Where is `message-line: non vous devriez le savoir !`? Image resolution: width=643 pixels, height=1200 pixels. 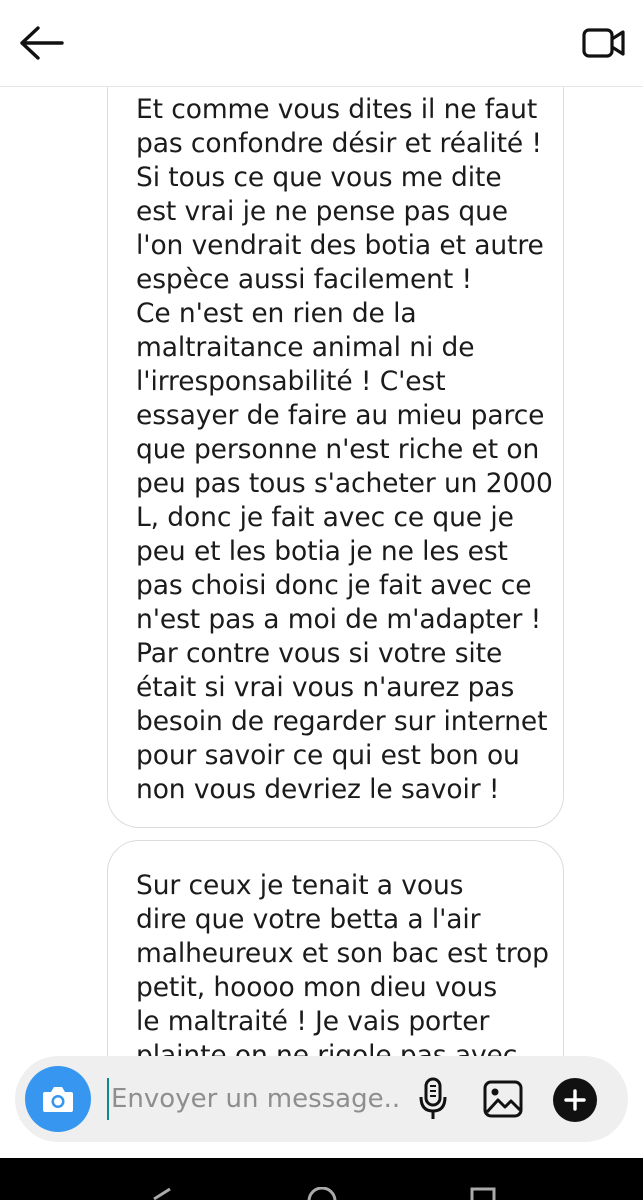 message-line: non vous devriez le savoir ! is located at coordinates (318, 789).